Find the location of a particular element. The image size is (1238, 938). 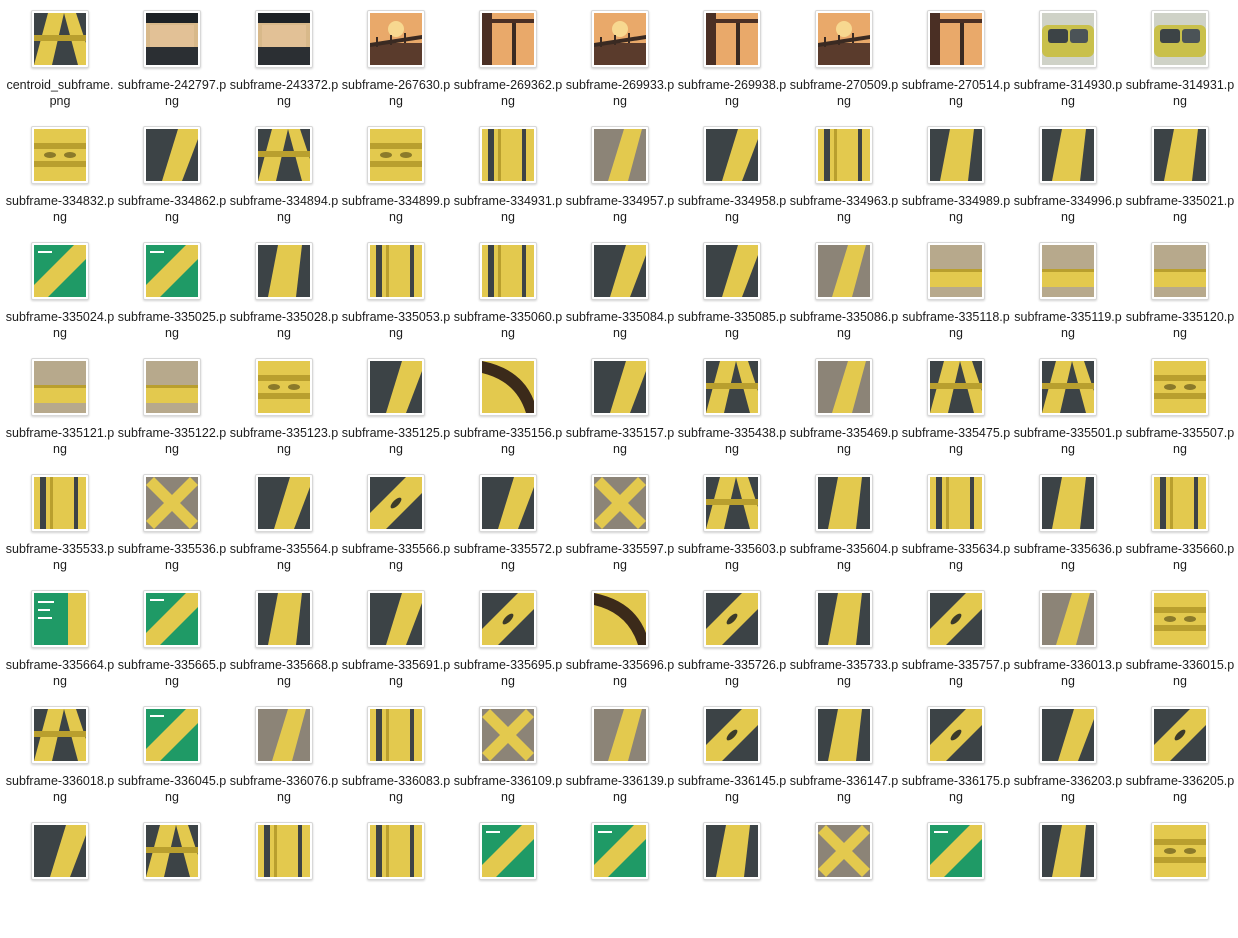

file-name: subframe-334996.png is located at coordinates (1068, 209).